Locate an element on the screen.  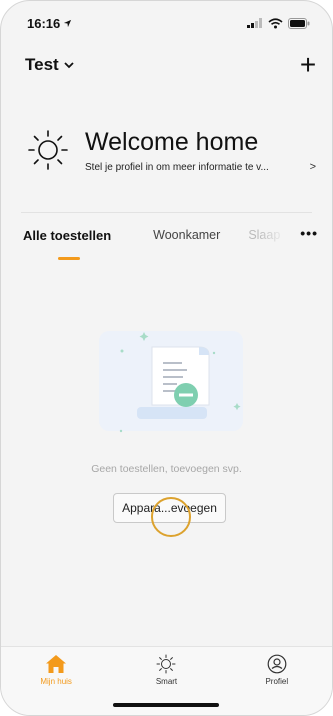
status-icons is located at coordinates (278, 23).